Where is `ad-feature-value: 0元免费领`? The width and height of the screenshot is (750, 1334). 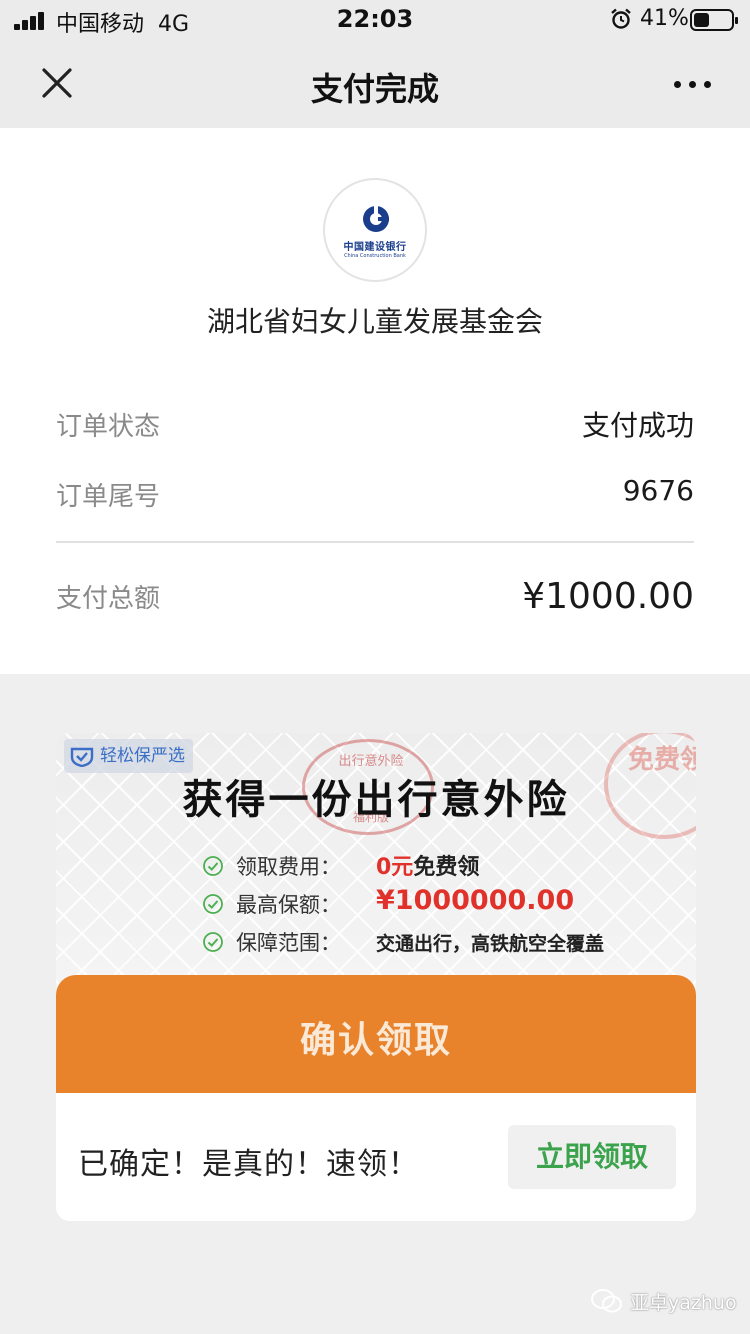 ad-feature-value: 0元免费领 is located at coordinates (427, 865).